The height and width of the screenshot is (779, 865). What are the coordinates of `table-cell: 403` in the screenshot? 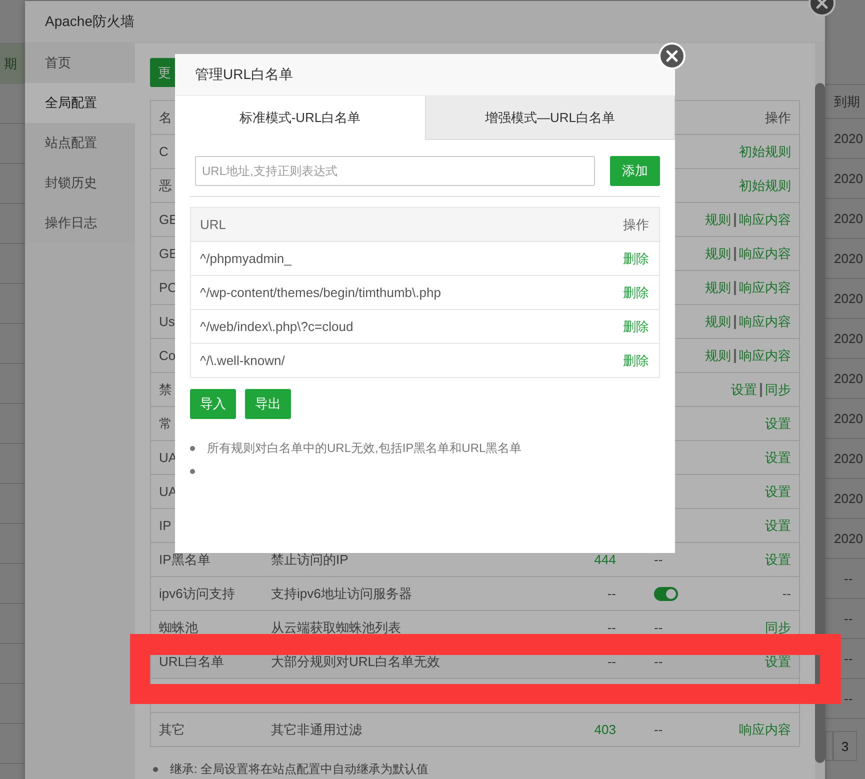 It's located at (605, 729).